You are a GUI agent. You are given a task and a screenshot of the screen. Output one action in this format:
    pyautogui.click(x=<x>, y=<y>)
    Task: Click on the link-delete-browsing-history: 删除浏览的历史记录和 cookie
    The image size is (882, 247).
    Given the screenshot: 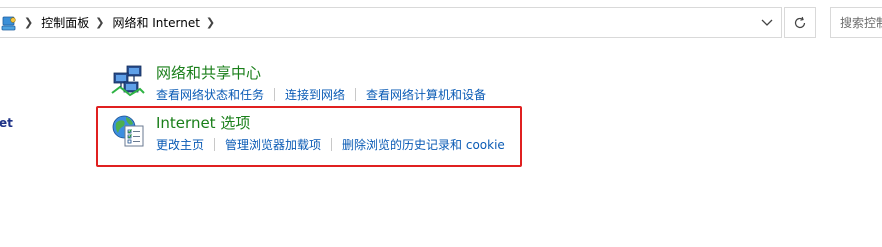 What is the action you would take?
    pyautogui.click(x=423, y=144)
    